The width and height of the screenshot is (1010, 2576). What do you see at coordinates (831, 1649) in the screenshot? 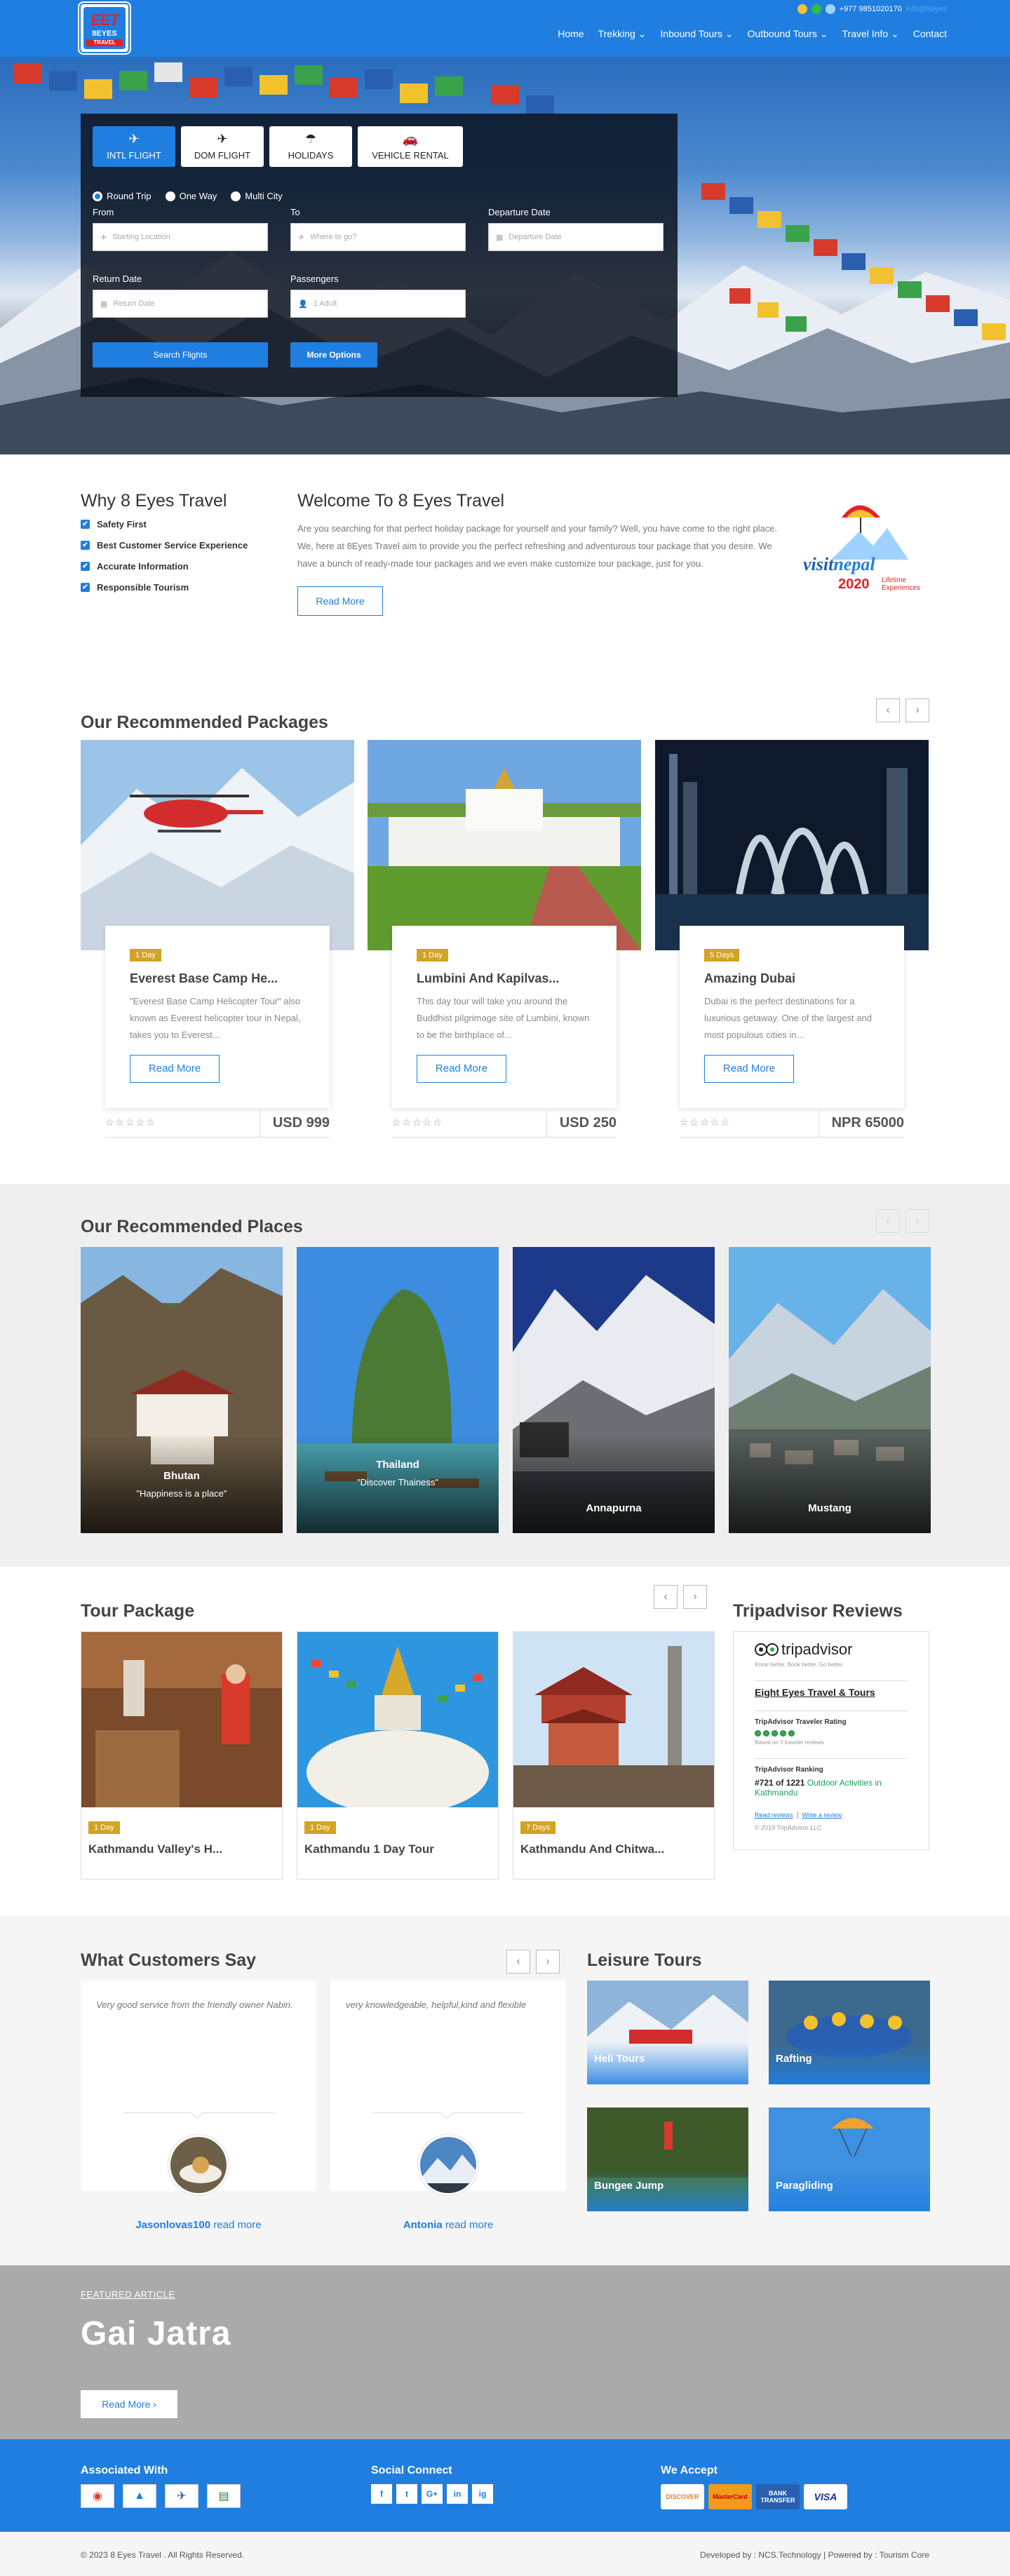
I see `tripadvisor-logo: tripadvisor` at bounding box center [831, 1649].